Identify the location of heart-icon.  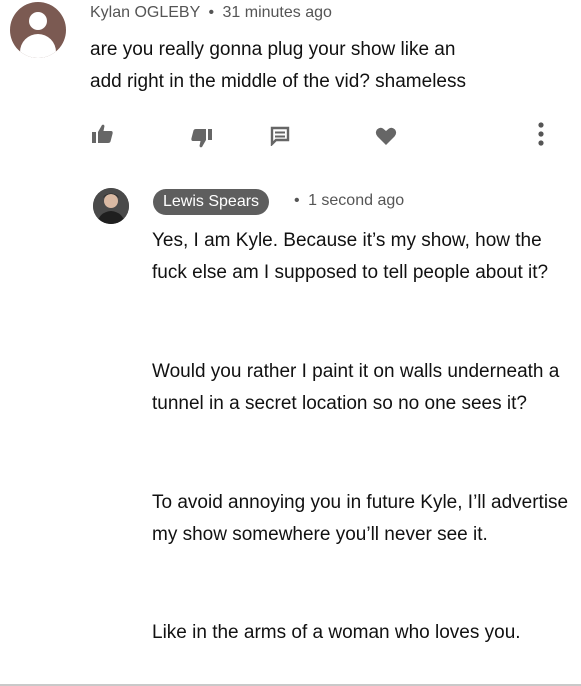
(386, 136).